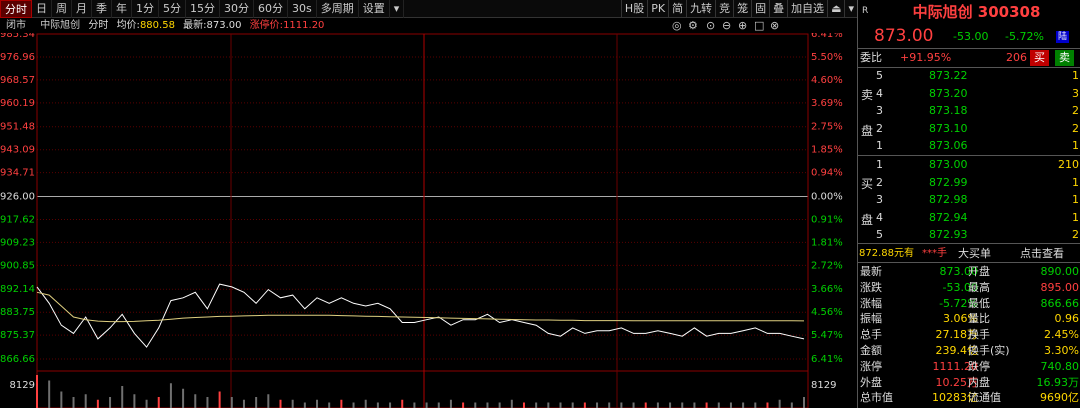 This screenshot has height=408, width=1080. I want to click on period-tab: 设置, so click(374, 9).